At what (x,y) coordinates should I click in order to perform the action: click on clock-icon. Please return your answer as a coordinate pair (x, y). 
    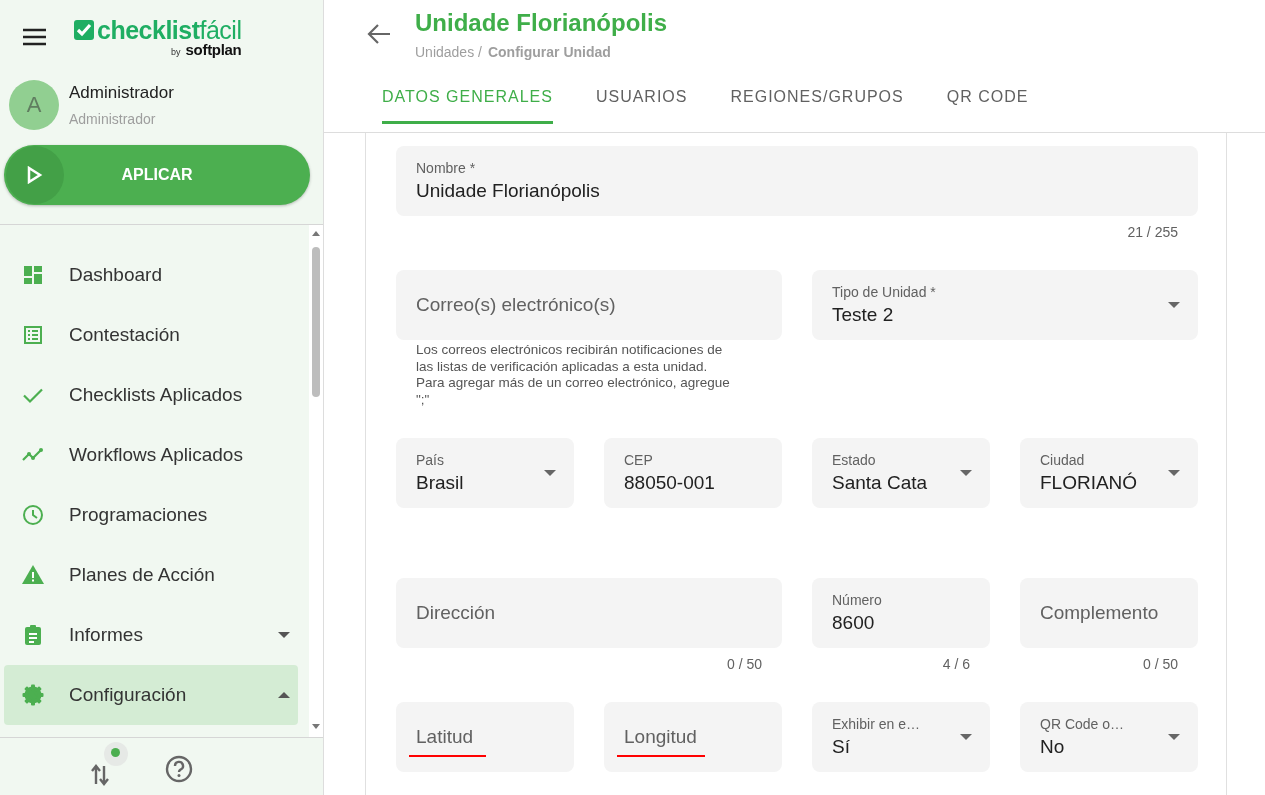
    Looking at the image, I should click on (33, 515).